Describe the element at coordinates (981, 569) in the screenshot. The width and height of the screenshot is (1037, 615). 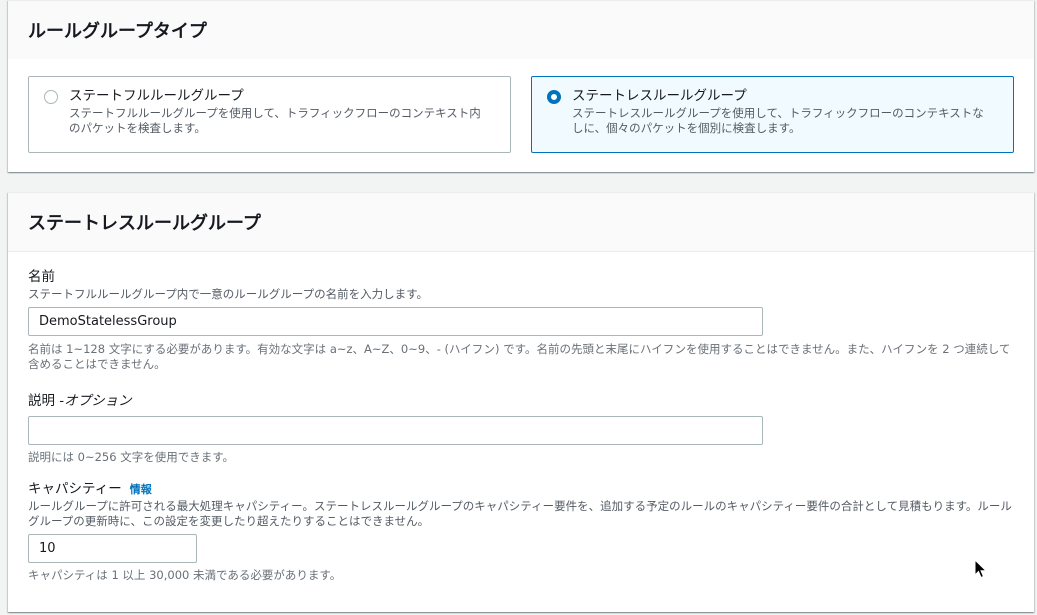
I see `mouse-cursor-icon` at that location.